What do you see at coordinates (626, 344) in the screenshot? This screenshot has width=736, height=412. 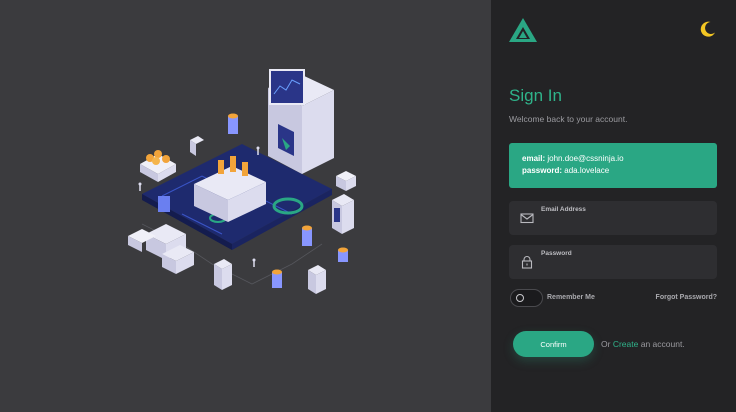 I see `create-account-link: Create` at bounding box center [626, 344].